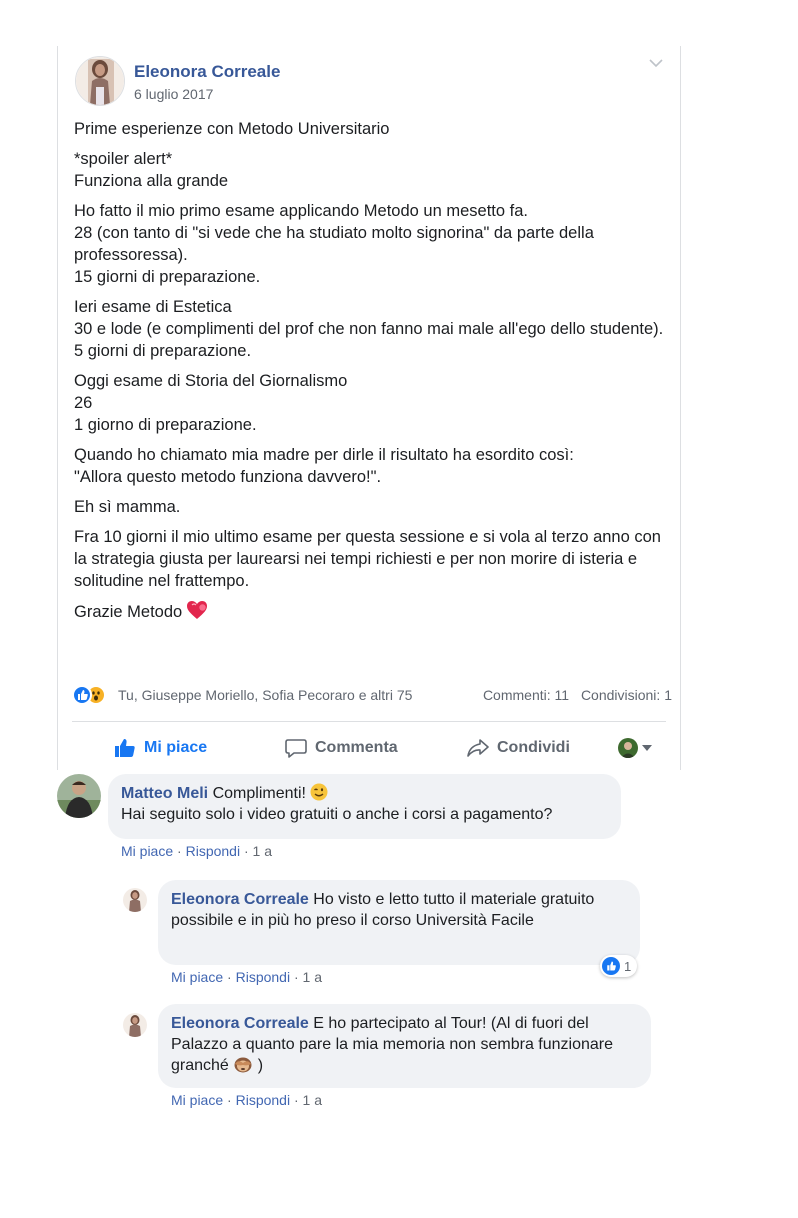 Image resolution: width=798 pixels, height=1218 pixels. Describe the element at coordinates (164, 793) in the screenshot. I see `commenter-name: Matteo Meli` at that location.